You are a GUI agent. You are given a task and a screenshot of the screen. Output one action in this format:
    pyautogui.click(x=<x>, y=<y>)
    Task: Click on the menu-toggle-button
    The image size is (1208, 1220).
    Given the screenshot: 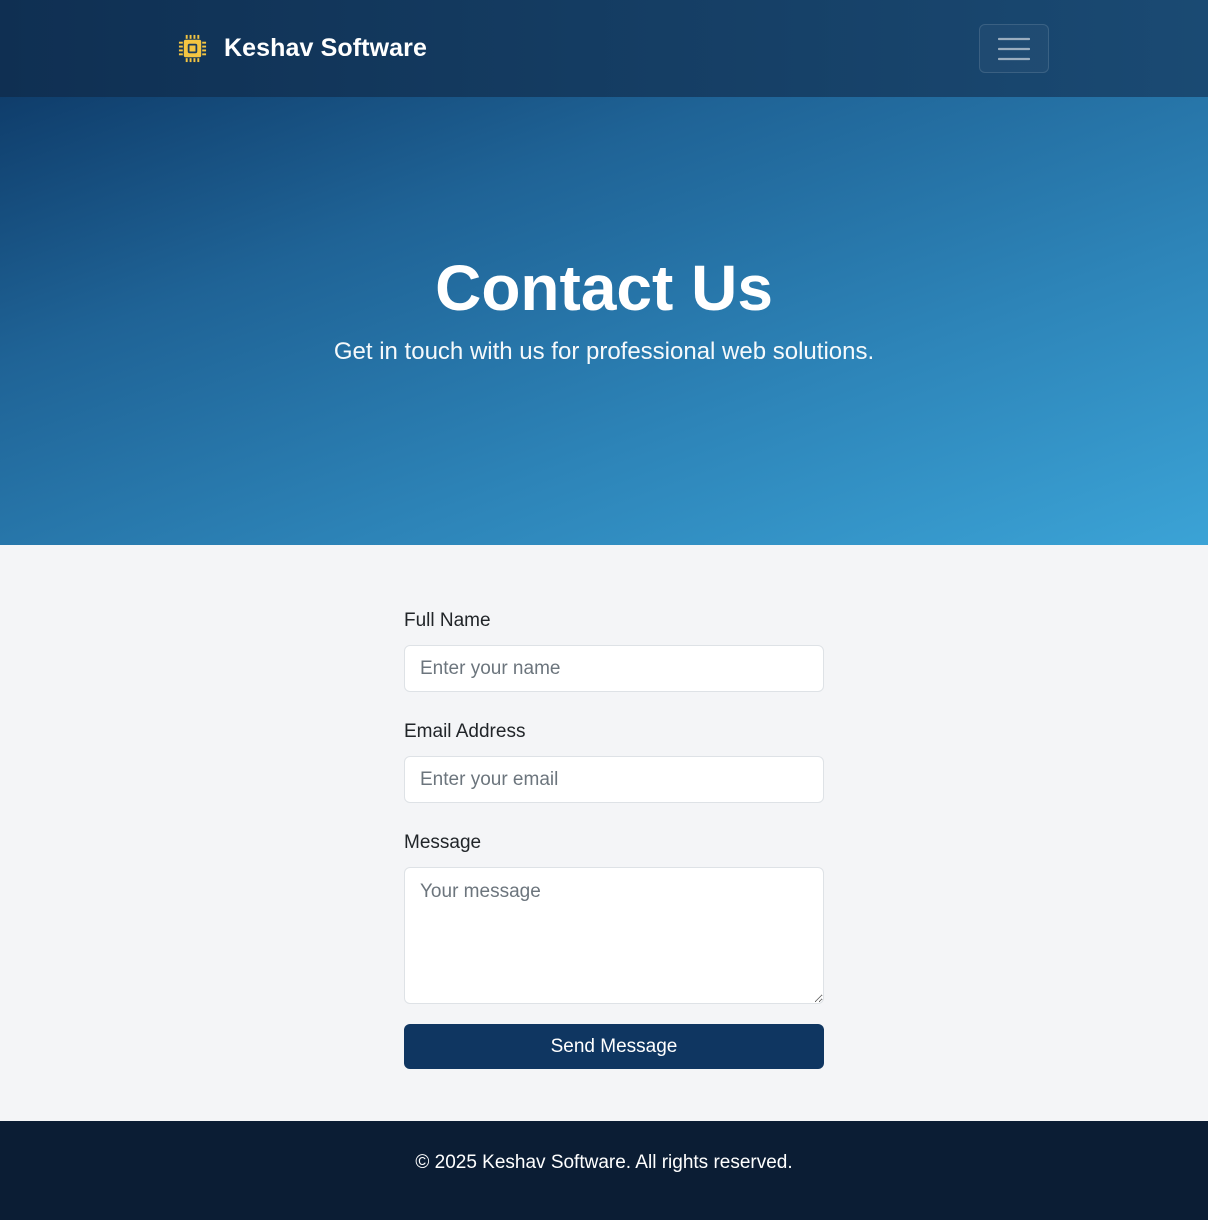 What is the action you would take?
    pyautogui.click(x=1014, y=48)
    